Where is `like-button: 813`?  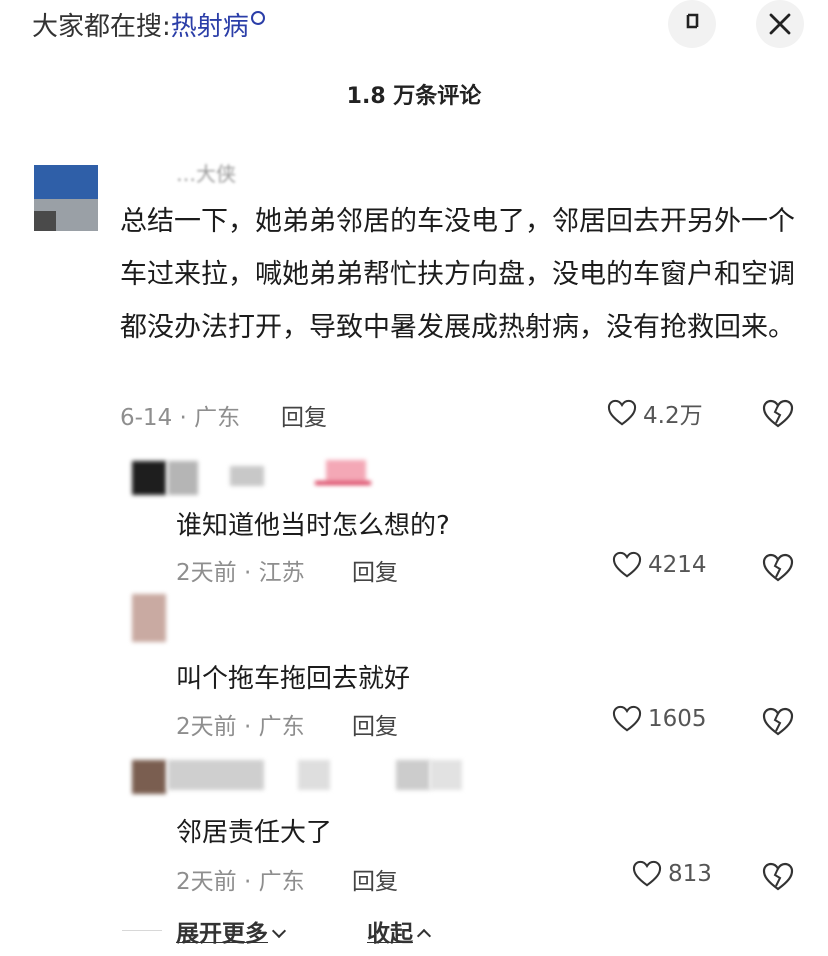 like-button: 813 is located at coordinates (672, 874).